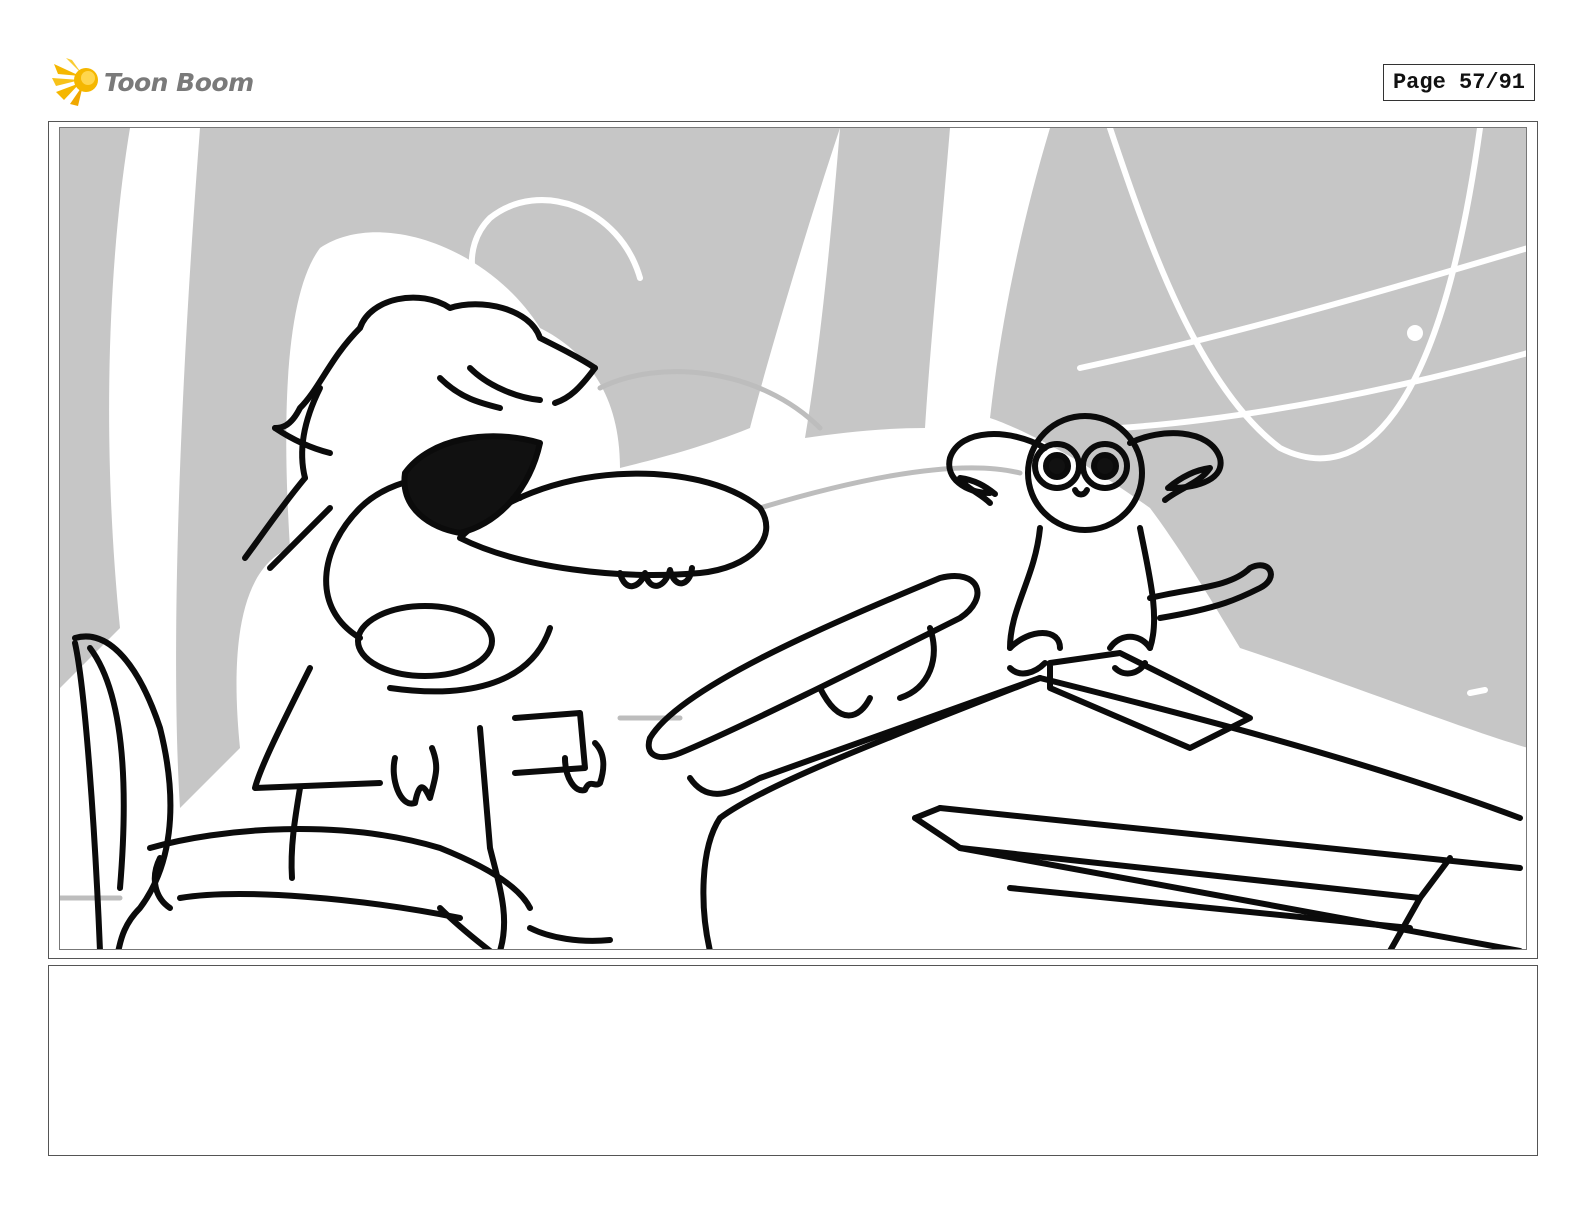 This screenshot has width=1582, height=1225. I want to click on page-number: Page 57/91, so click(1459, 82).